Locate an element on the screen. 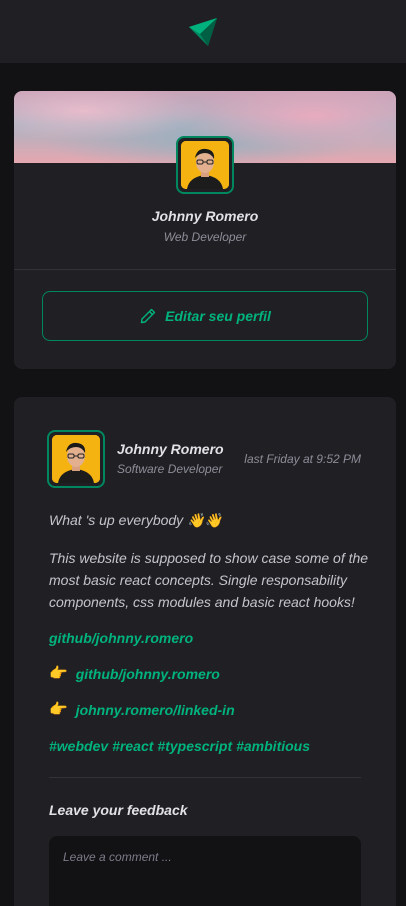 The image size is (406, 906). edit-profile-button: Editar seu perfil is located at coordinates (205, 316).